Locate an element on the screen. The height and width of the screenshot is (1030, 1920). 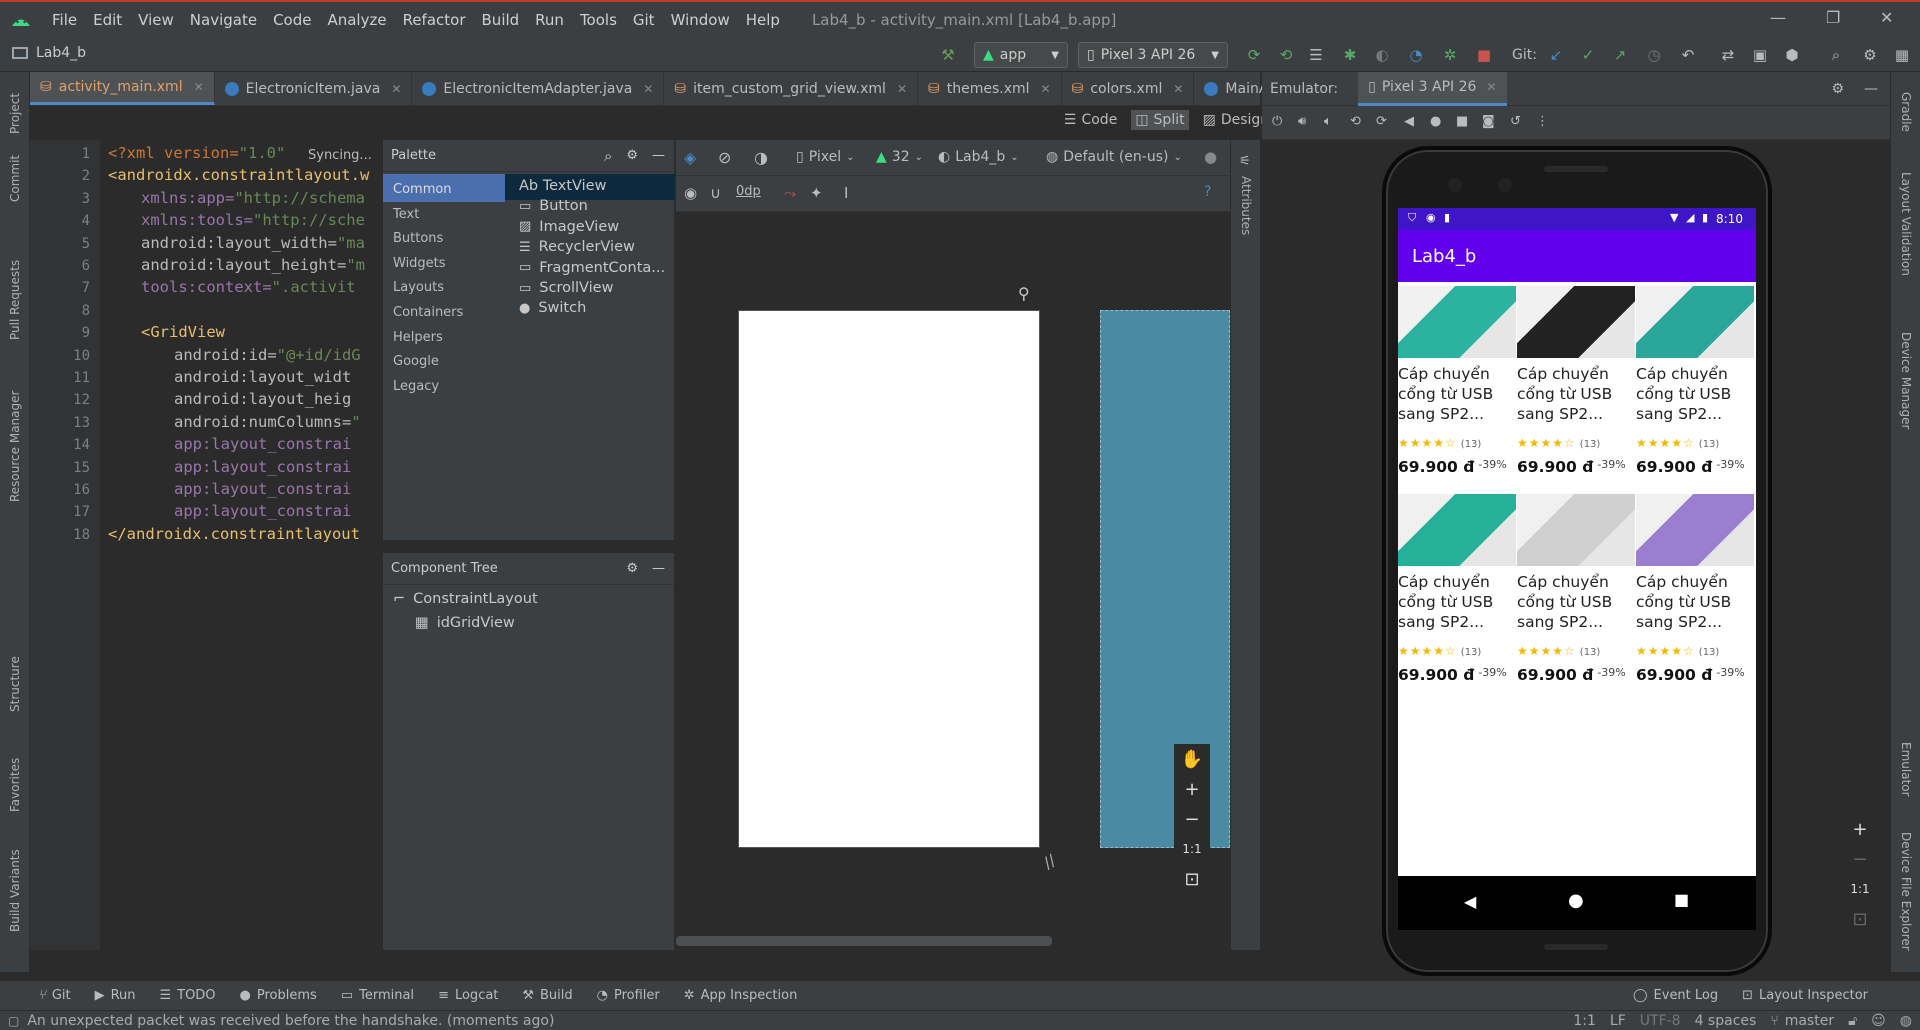
help-icon: ? is located at coordinates (1207, 192).